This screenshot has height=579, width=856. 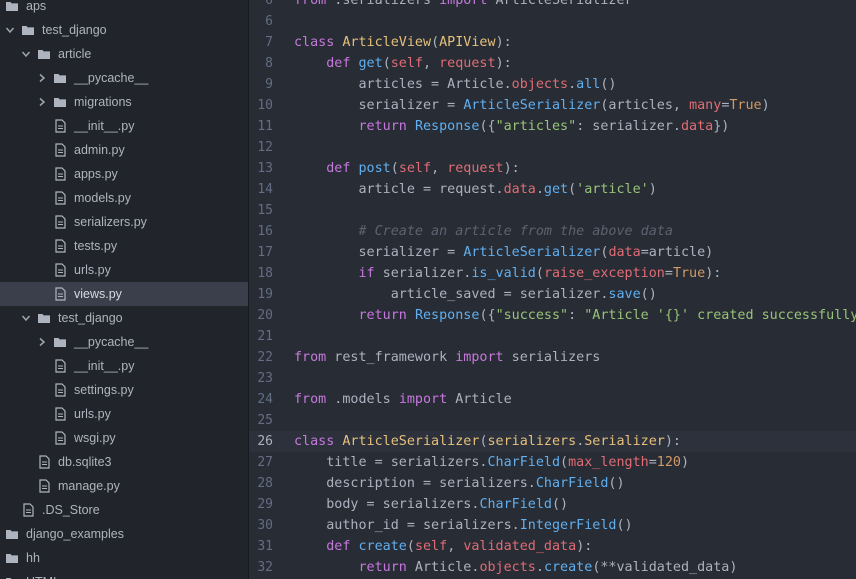 What do you see at coordinates (624, 252) in the screenshot?
I see `code-token: data` at bounding box center [624, 252].